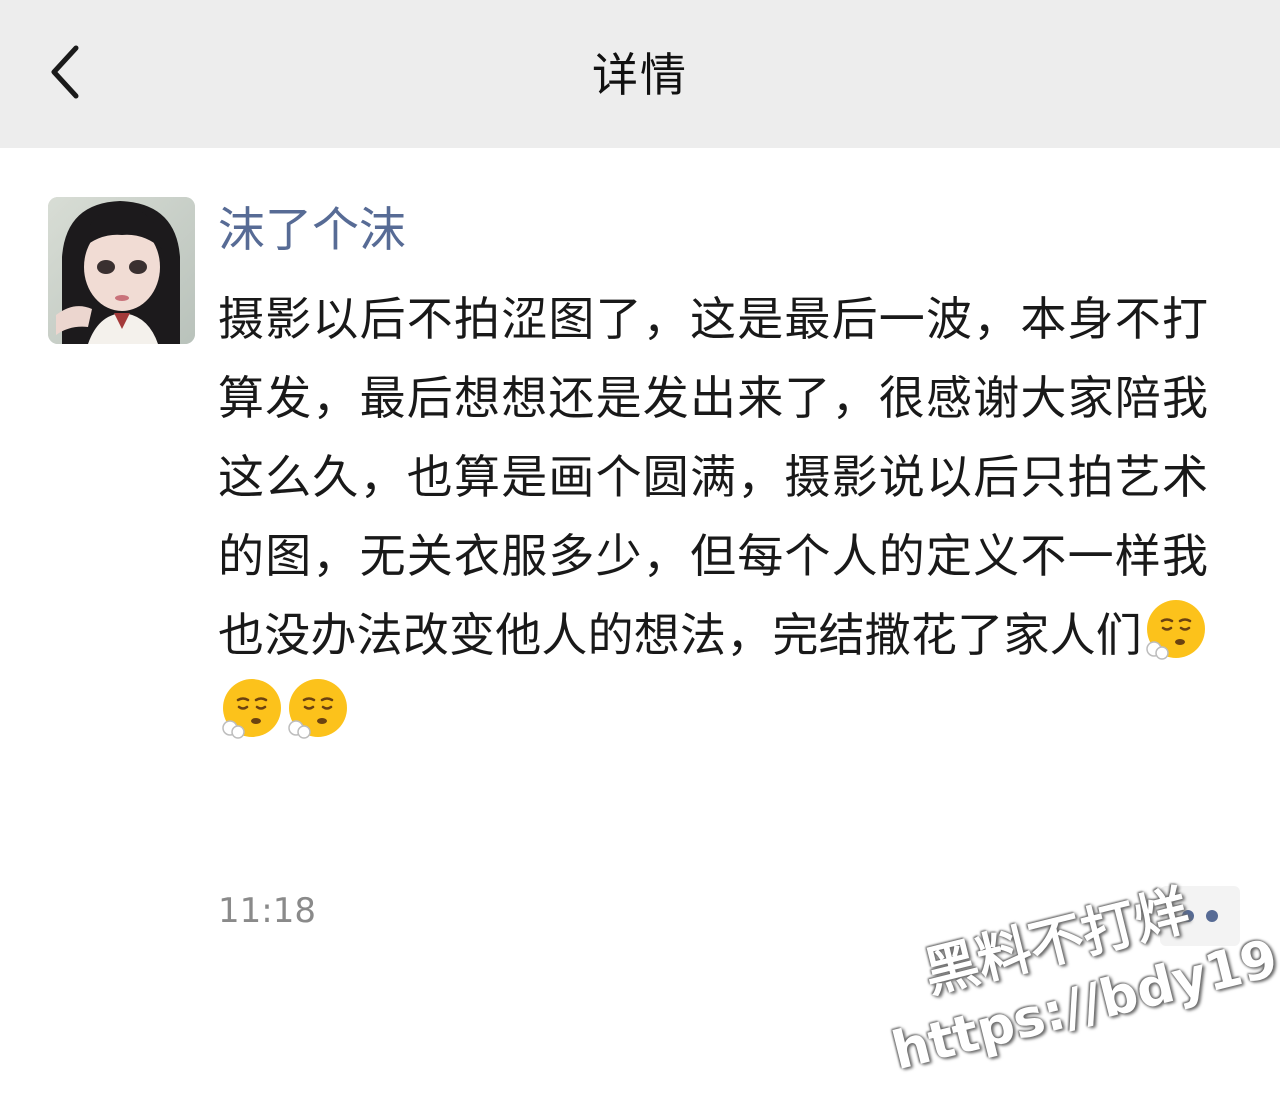 This screenshot has width=1280, height=1113. What do you see at coordinates (1056, 941) in the screenshot?
I see `watermark-line-1: 黑料不打烊` at bounding box center [1056, 941].